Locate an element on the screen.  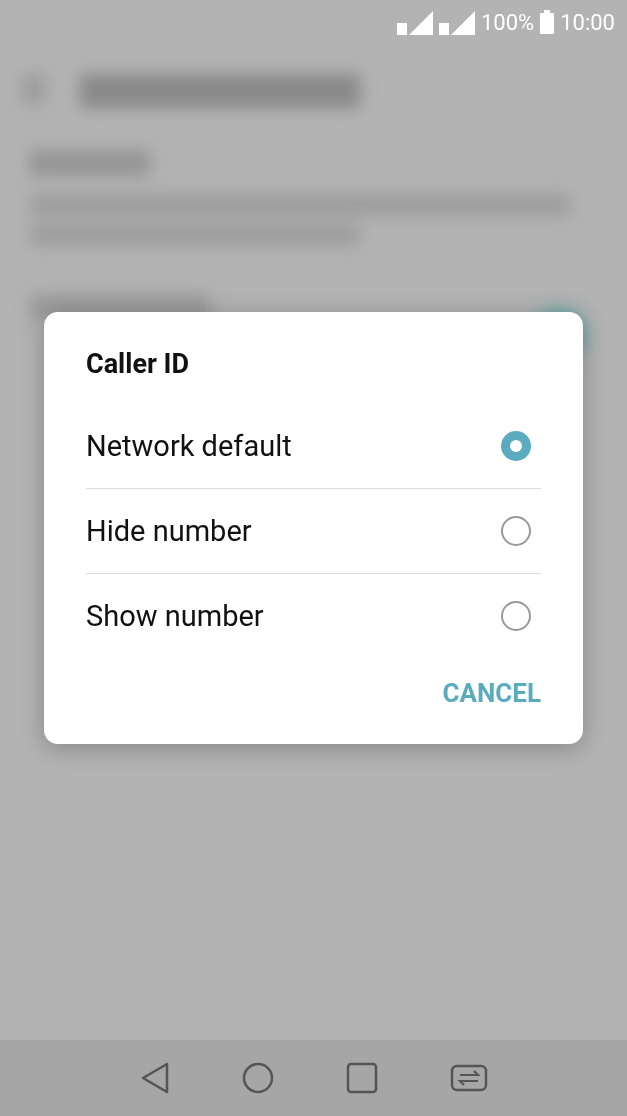
dialog-title: Caller ID is located at coordinates (138, 364).